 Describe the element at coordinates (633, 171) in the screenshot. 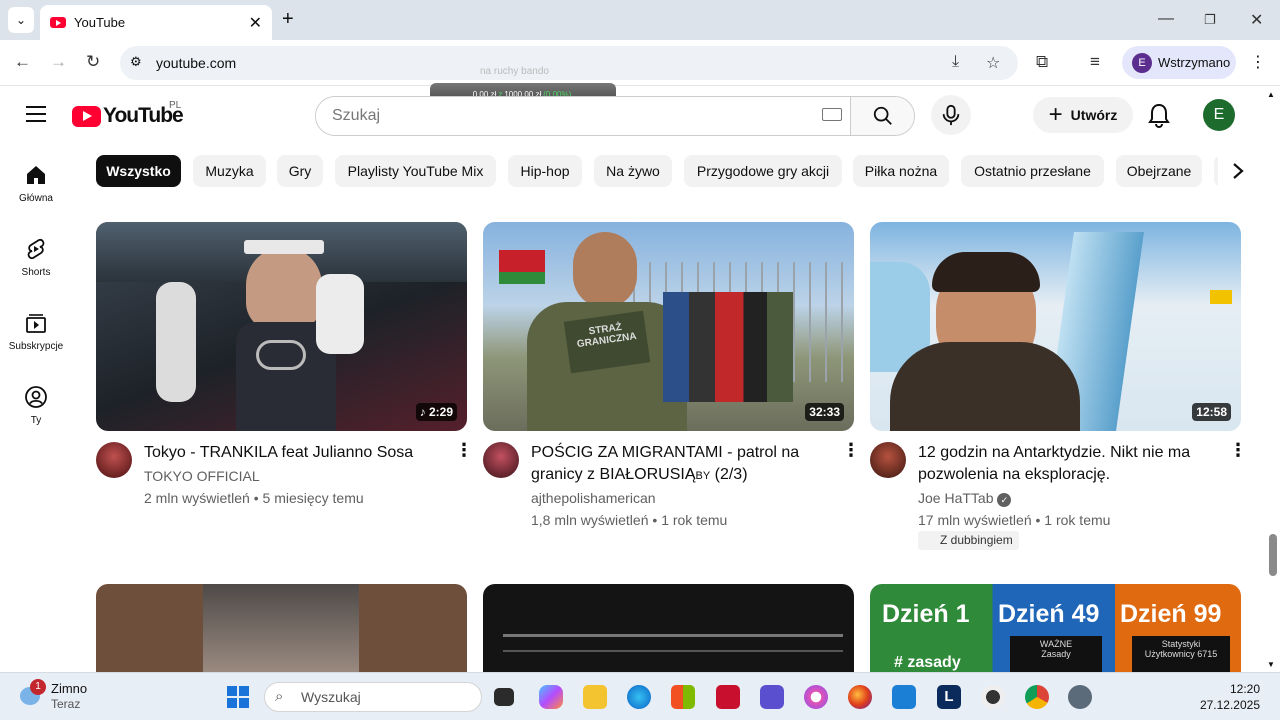

I see `chip-na-zywo: Na żywo` at that location.